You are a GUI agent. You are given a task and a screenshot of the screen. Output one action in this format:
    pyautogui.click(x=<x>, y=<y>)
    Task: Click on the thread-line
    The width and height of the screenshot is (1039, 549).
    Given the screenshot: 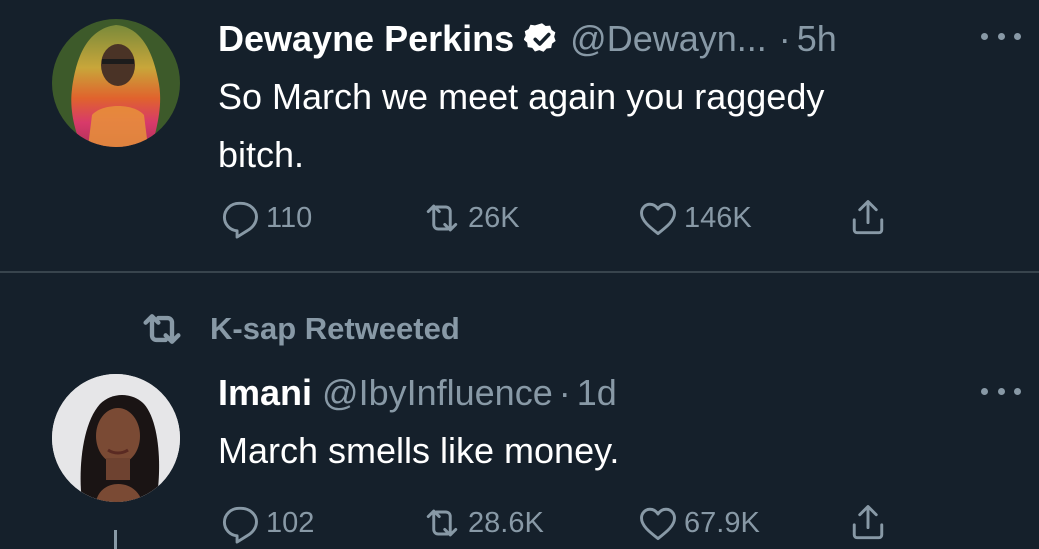 What is the action you would take?
    pyautogui.click(x=115, y=539)
    